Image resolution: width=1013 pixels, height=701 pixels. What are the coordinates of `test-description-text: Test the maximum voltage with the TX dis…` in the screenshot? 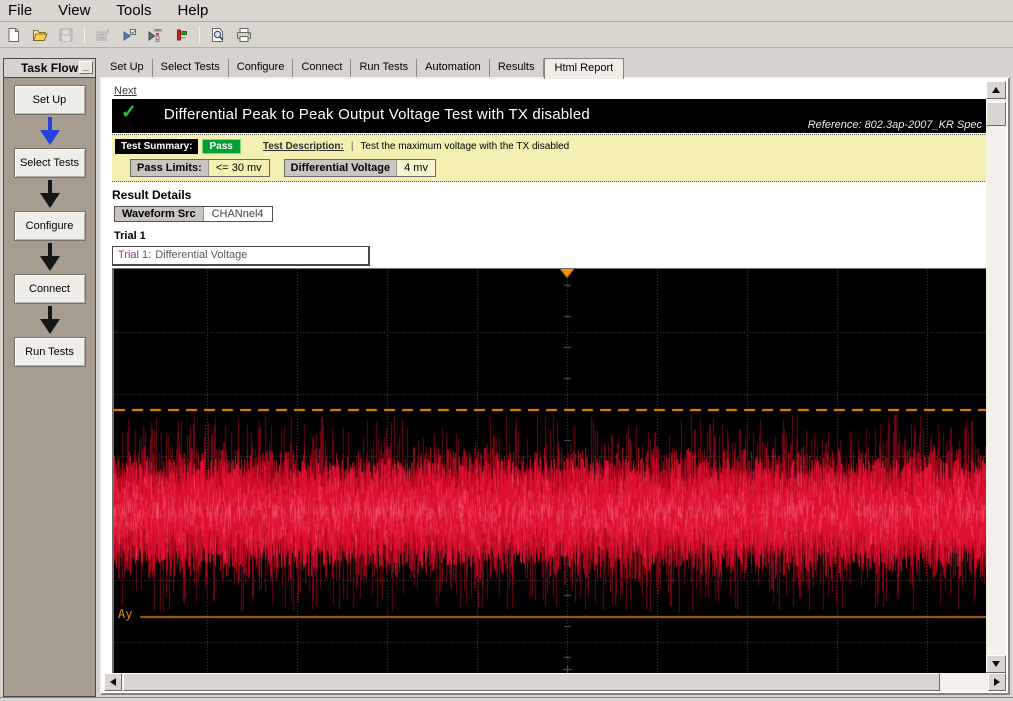 It's located at (465, 146).